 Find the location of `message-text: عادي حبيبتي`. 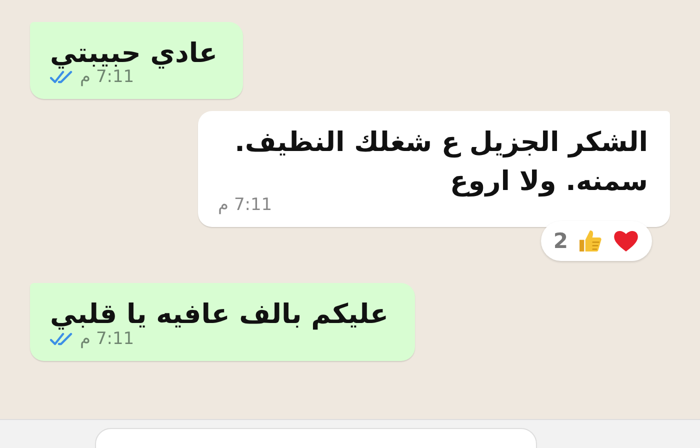

message-text: عادي حبيبتي is located at coordinates (134, 53).